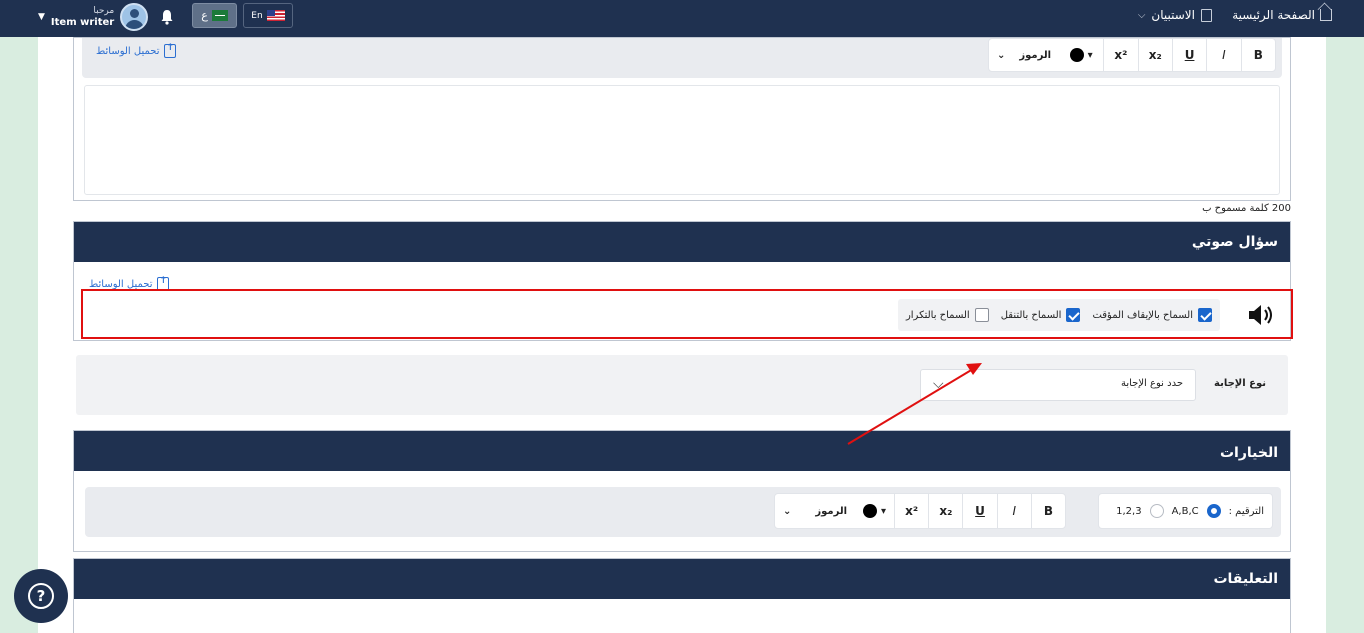 This screenshot has width=1364, height=633. I want to click on editor-toolbar-area: تحميل الوسائط ⌄ الرموز ▾ x² x₂ U I B, so click(682, 58).